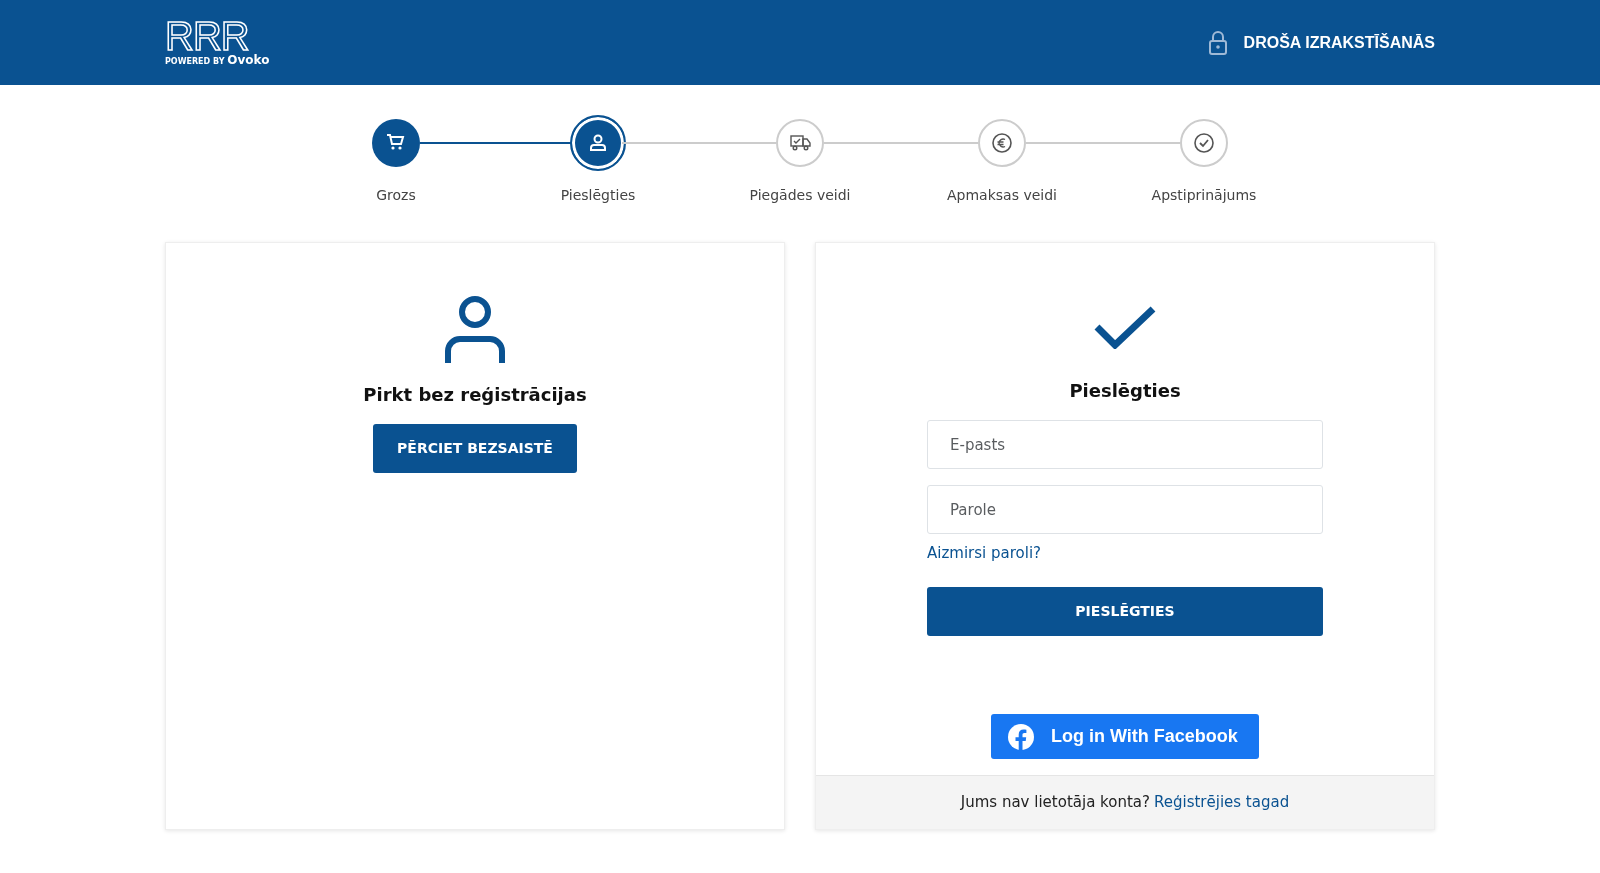 The image size is (1600, 873). I want to click on password-field: Parole, so click(1125, 509).